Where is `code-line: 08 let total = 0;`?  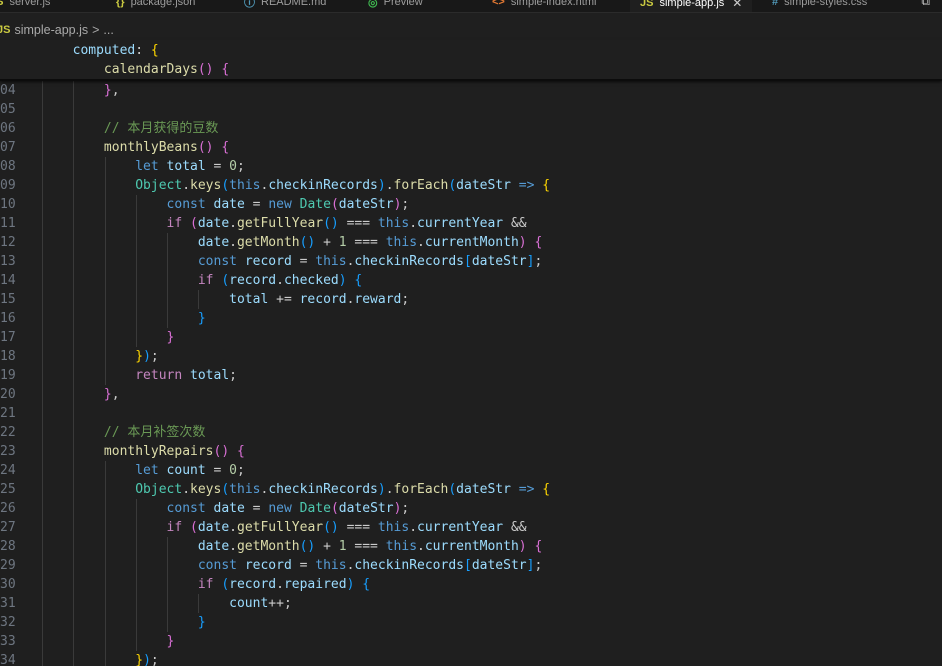
code-line: 08 let total = 0; is located at coordinates (471, 166).